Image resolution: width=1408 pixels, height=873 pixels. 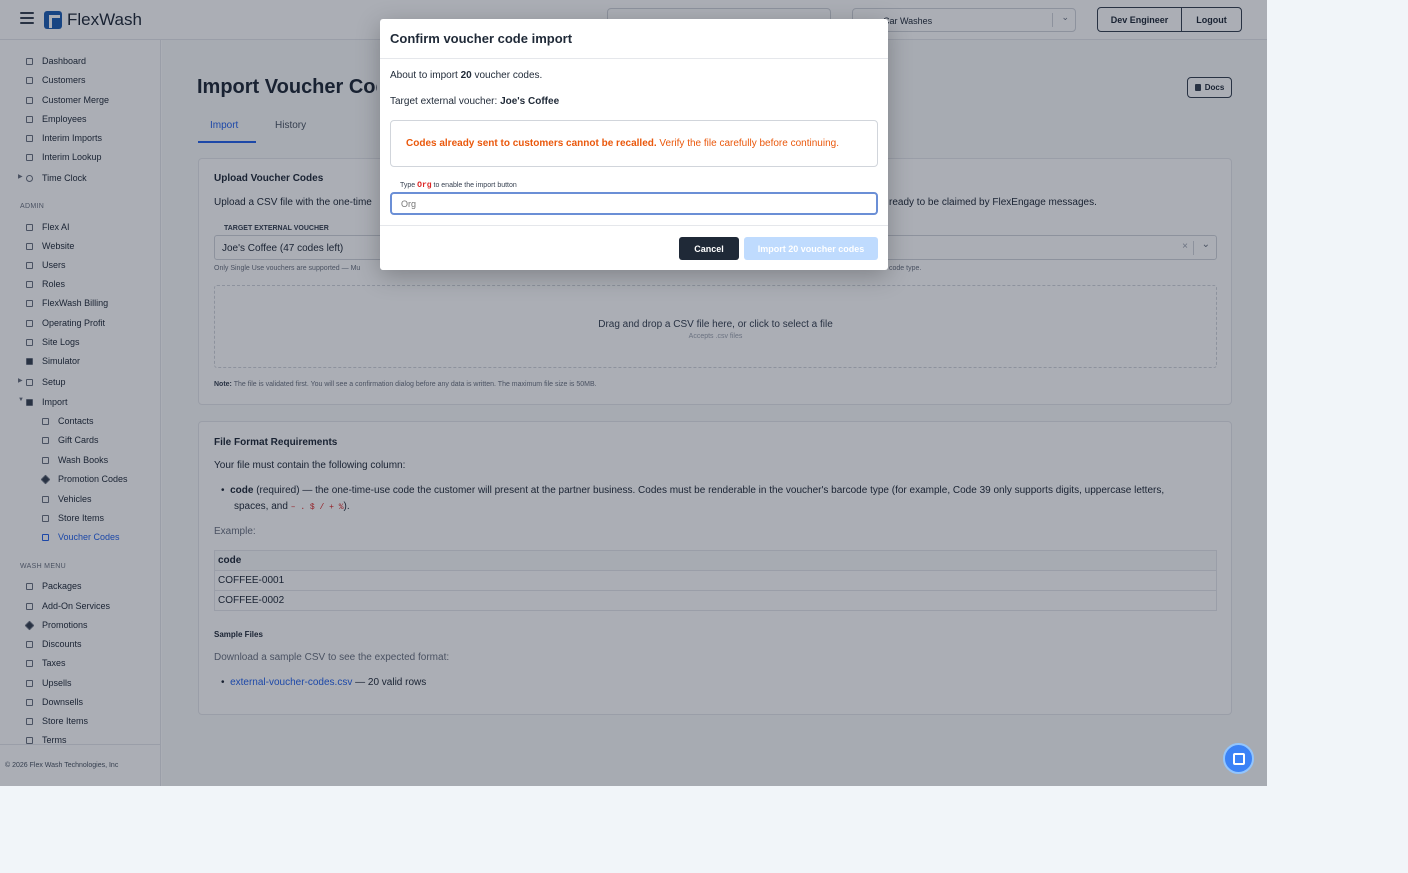 I want to click on assistant-icon, so click(x=1238, y=758).